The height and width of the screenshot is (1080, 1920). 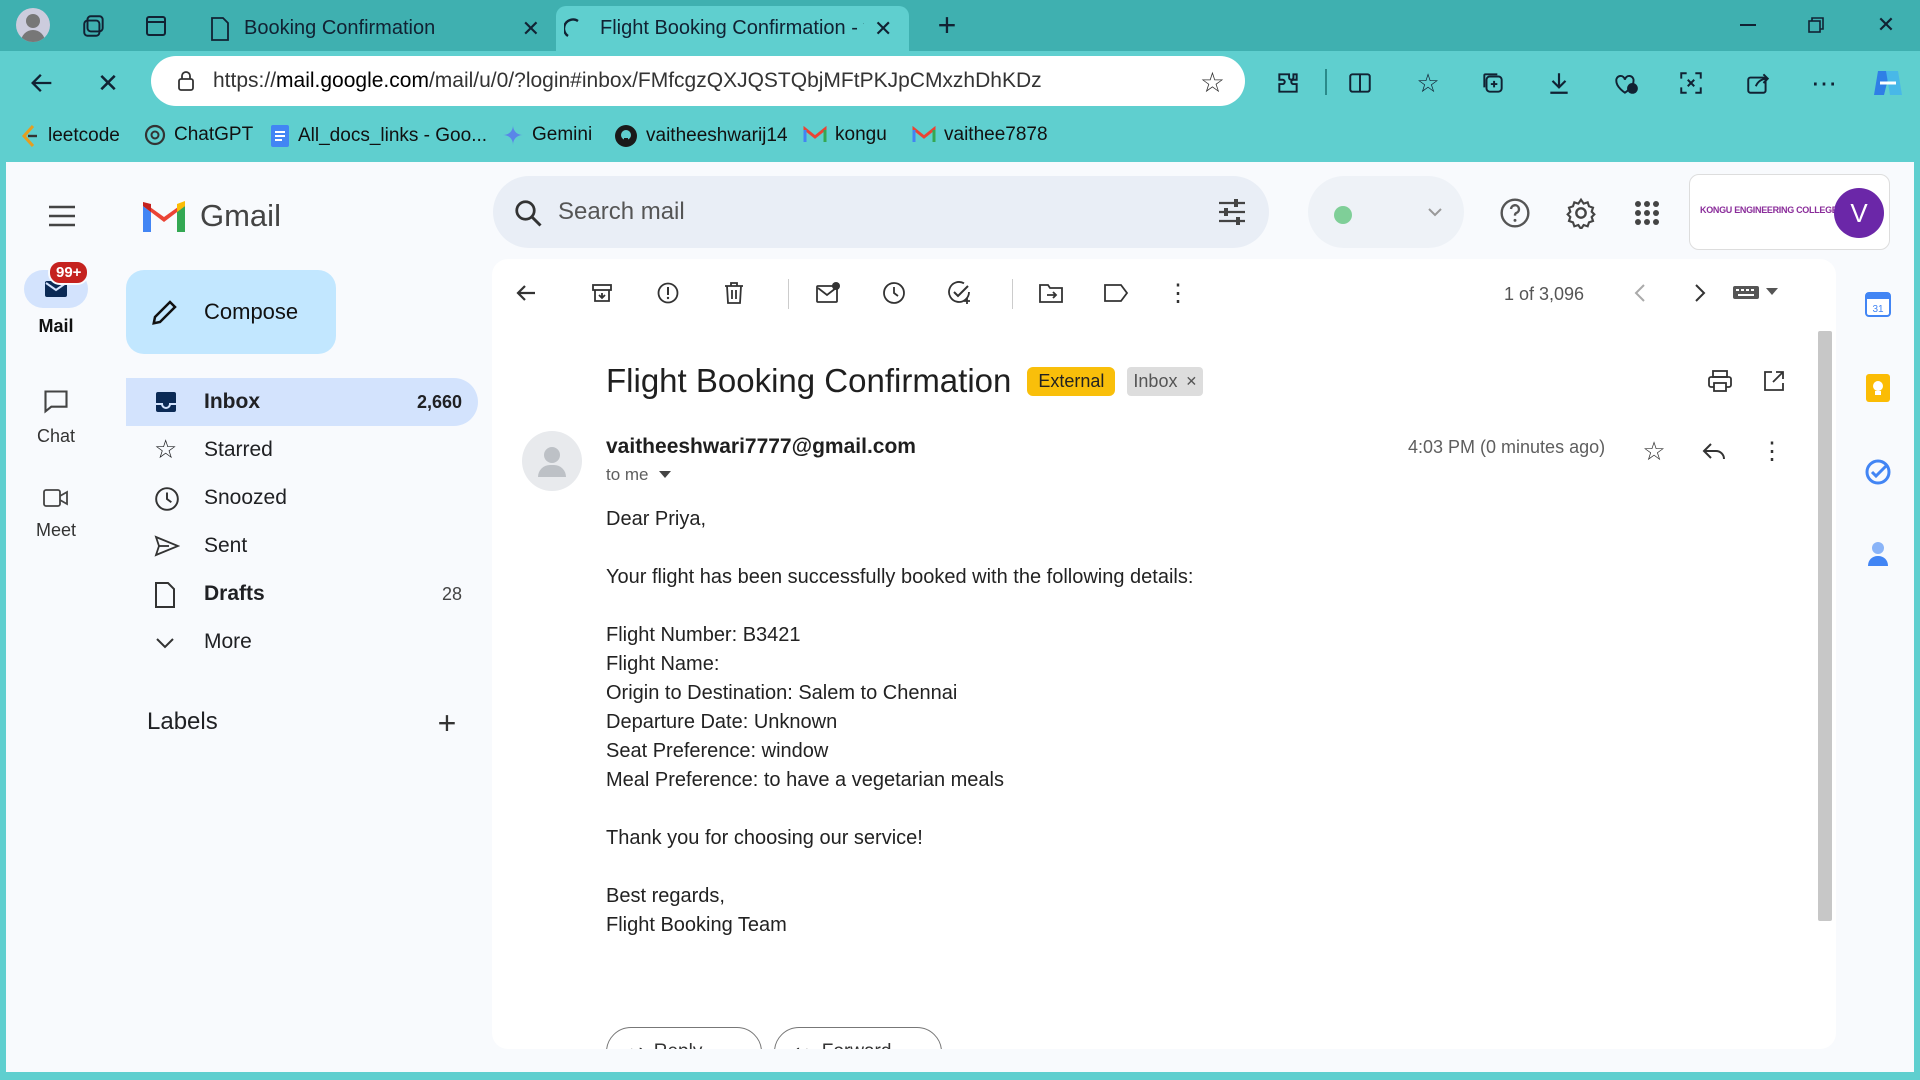 I want to click on compose-button: Compose, so click(x=231, y=312).